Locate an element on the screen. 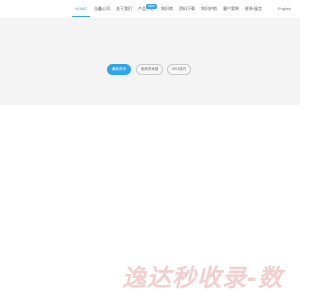  nav-downloads: 资料下载 is located at coordinates (187, 9).